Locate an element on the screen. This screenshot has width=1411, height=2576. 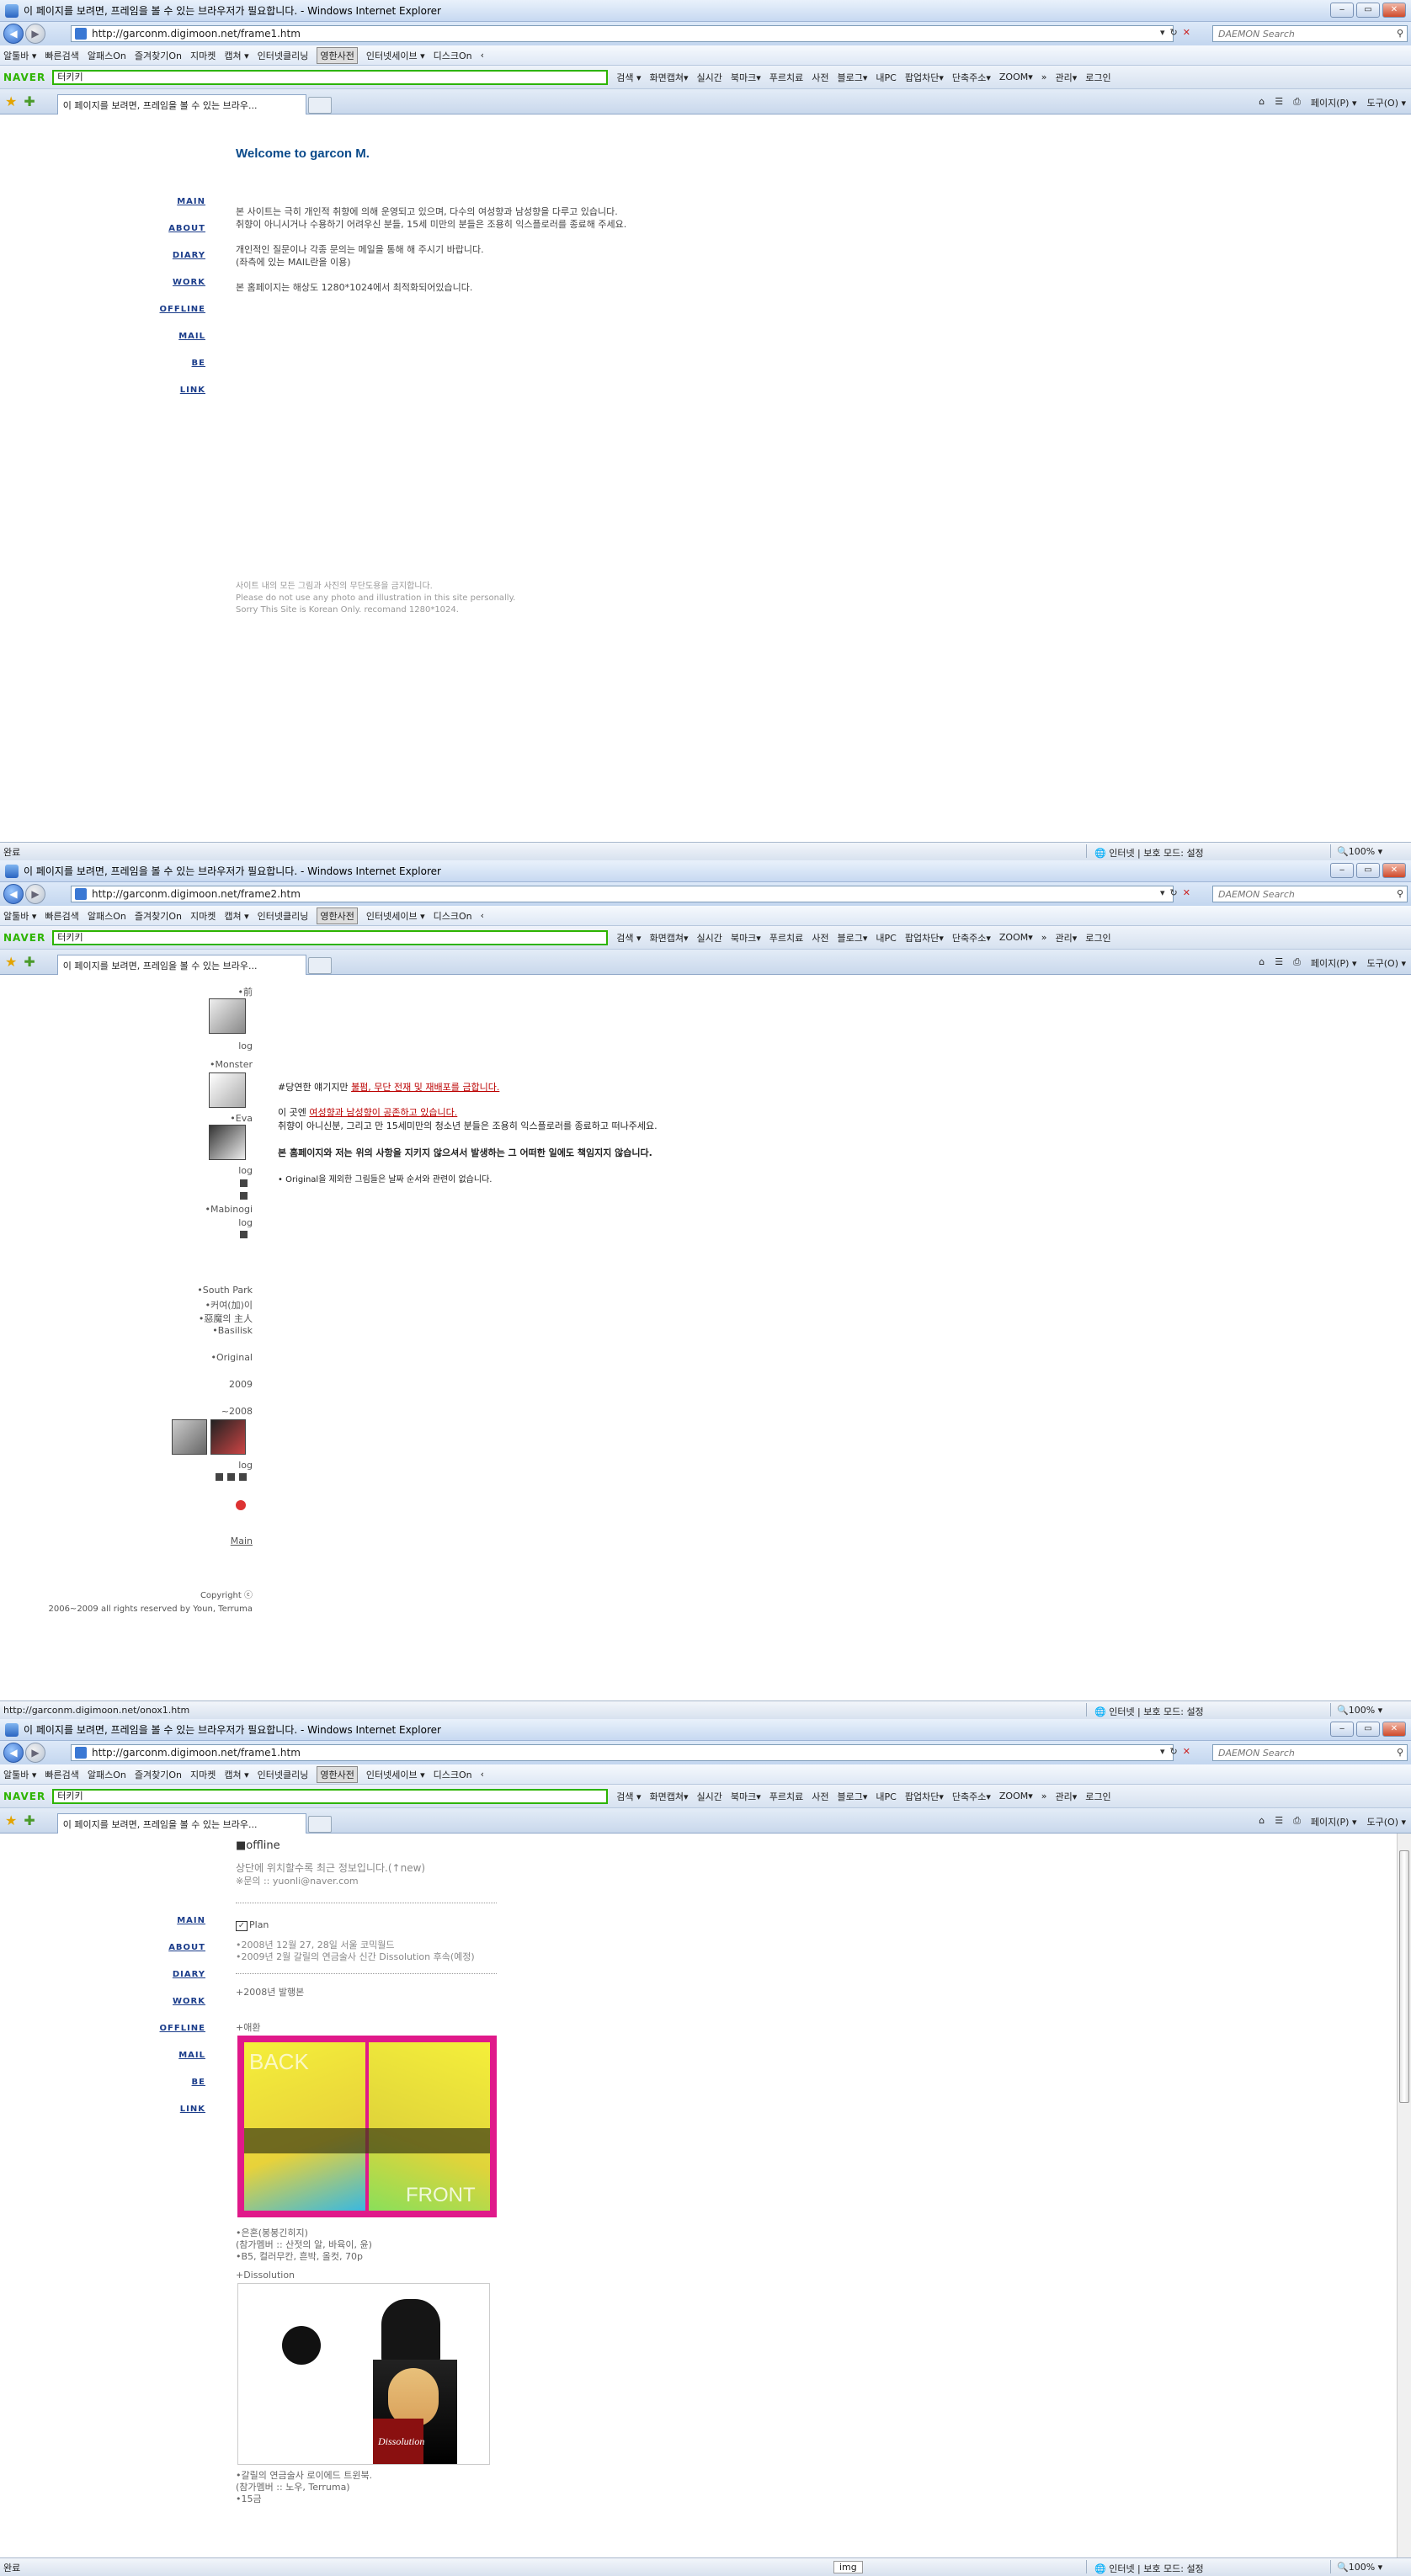
refresh-icon: ↻ is located at coordinates (1174, 893).